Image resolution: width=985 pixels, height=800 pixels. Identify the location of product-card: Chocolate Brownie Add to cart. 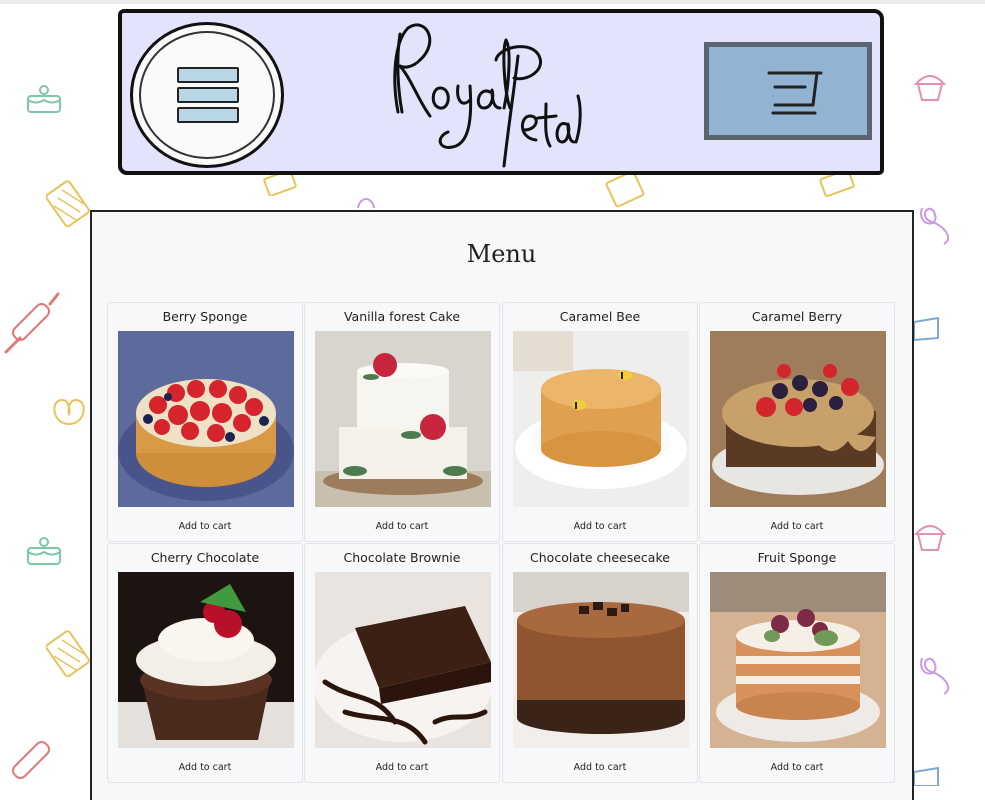
(402, 663).